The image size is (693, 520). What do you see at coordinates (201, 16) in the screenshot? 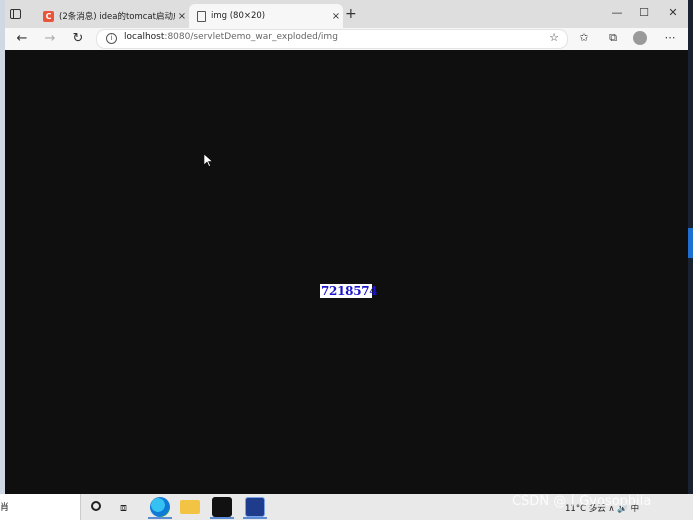
I see `document-favicon-icon` at bounding box center [201, 16].